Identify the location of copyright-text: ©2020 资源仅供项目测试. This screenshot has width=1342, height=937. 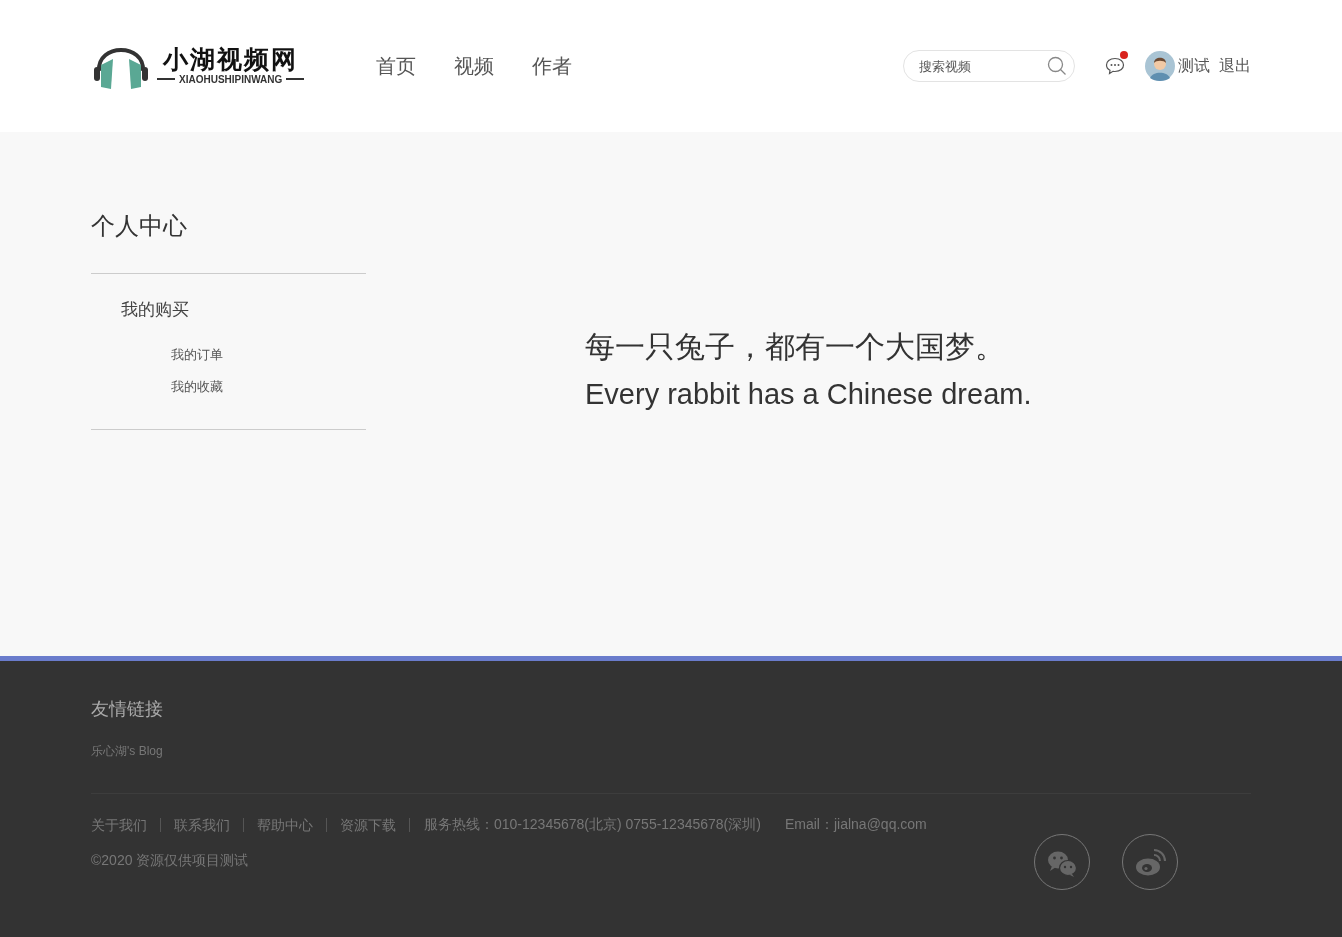
(170, 861).